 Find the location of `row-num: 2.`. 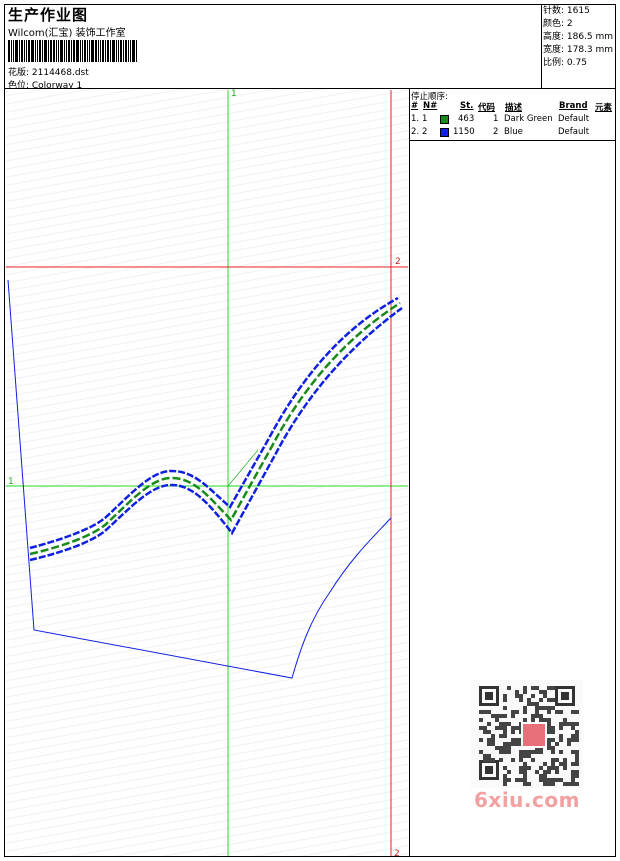

row-num: 2. is located at coordinates (415, 132).